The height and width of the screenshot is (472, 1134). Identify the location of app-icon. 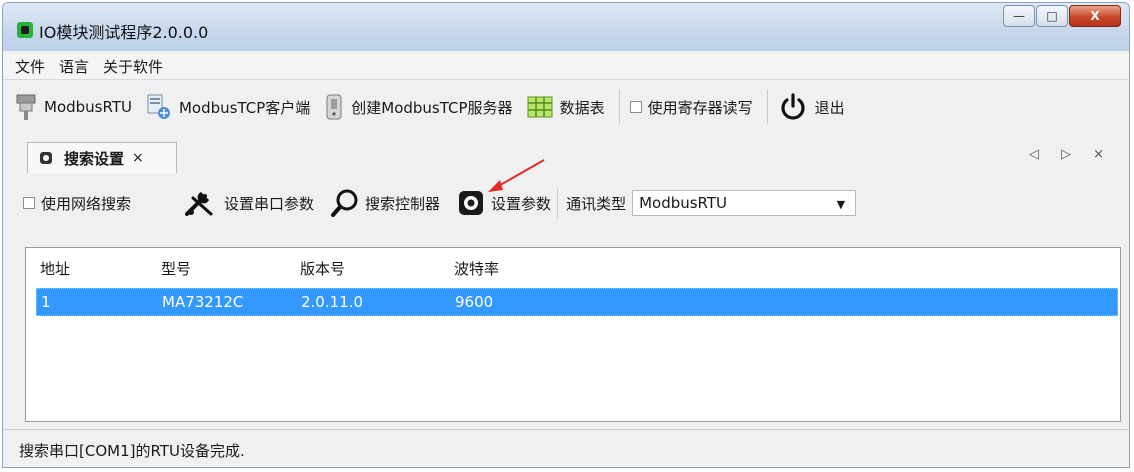
(25, 30).